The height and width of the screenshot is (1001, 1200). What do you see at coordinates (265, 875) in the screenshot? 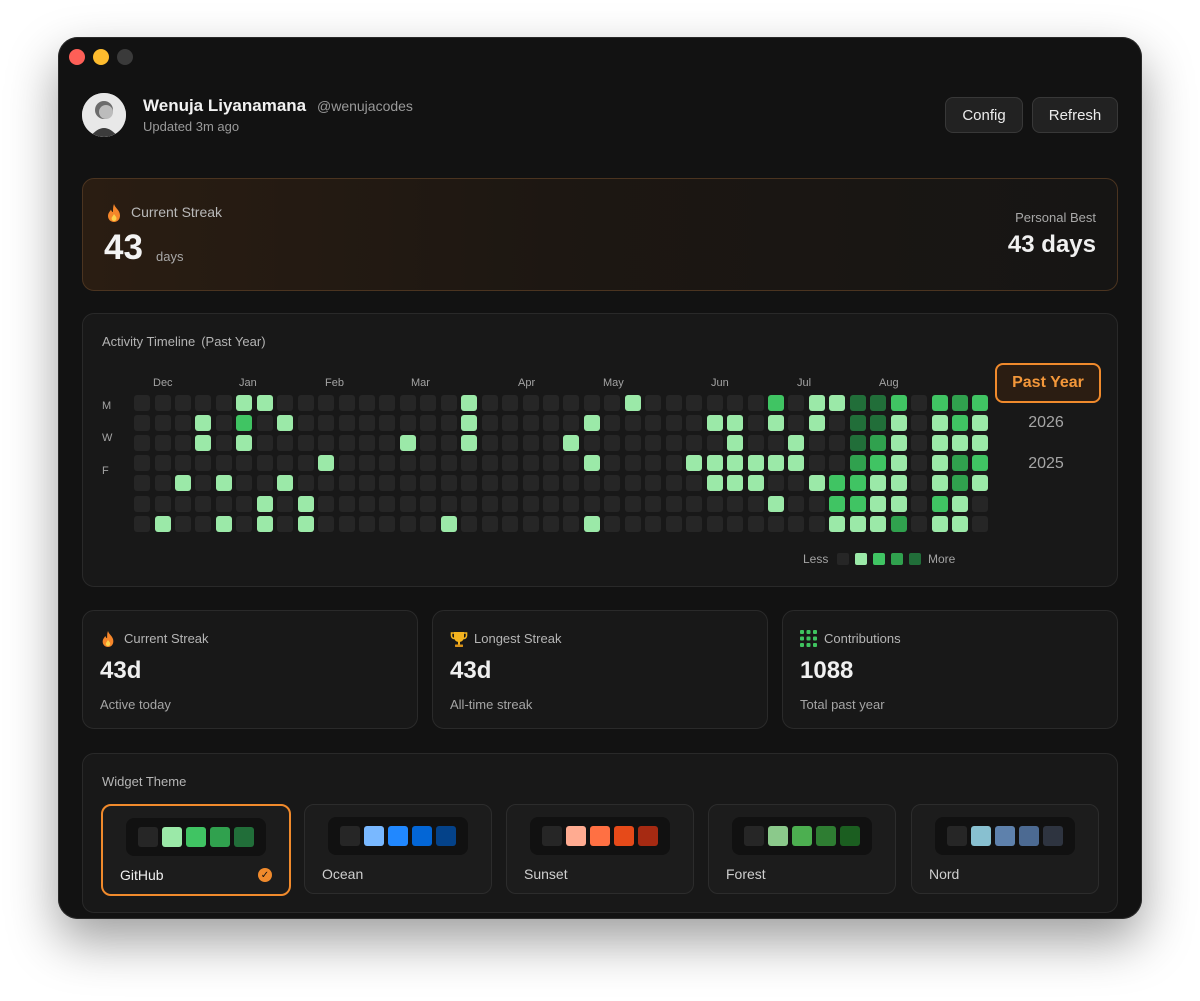
I see `checkmark-icon: ✓` at bounding box center [265, 875].